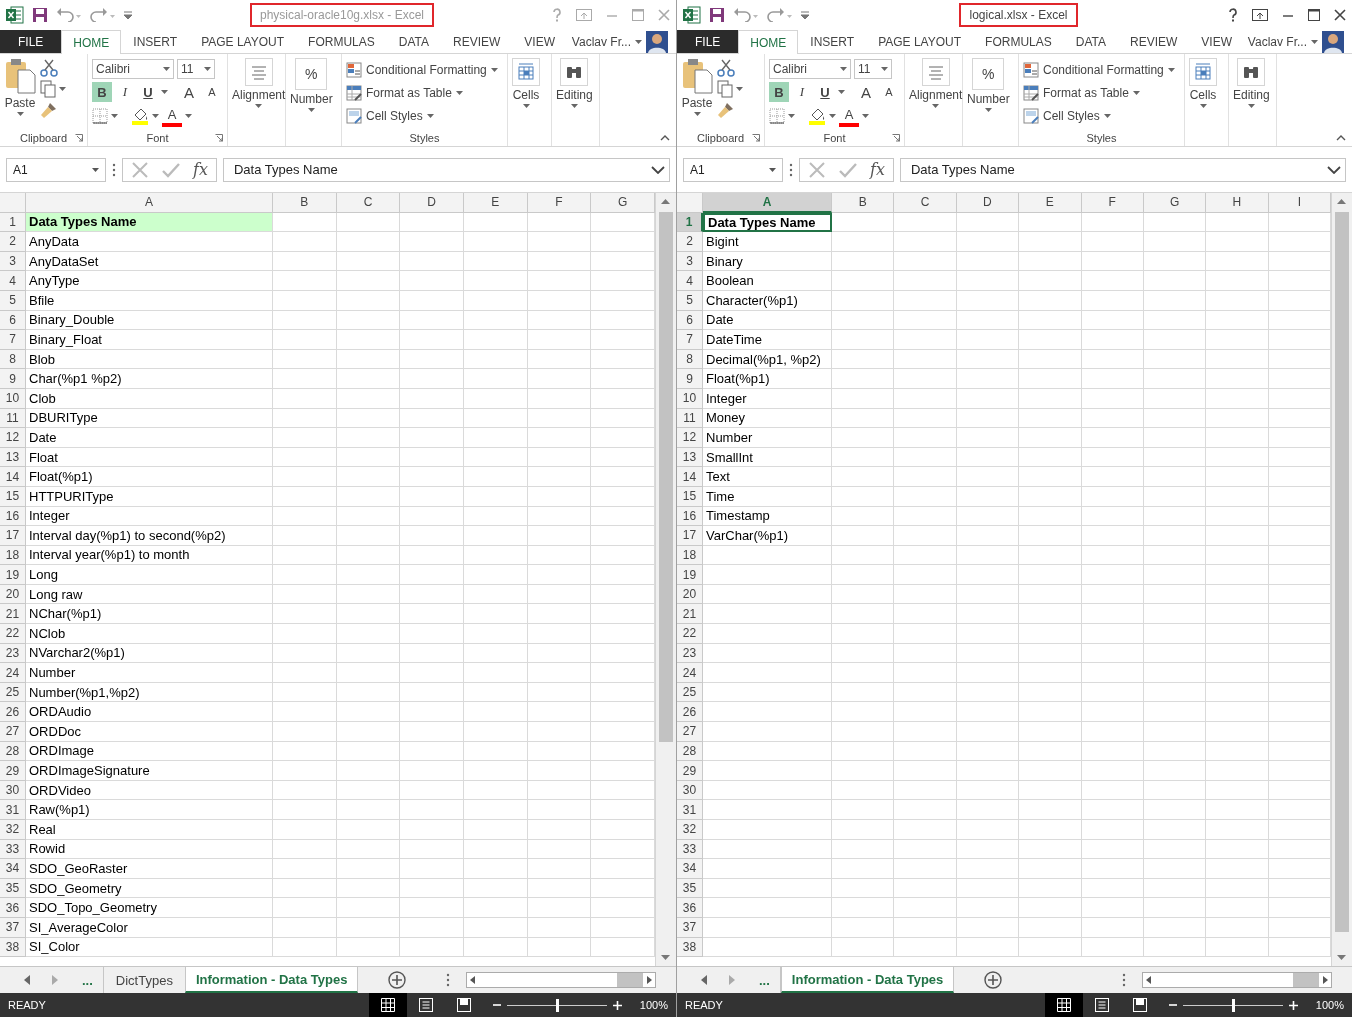 The image size is (1352, 1017). I want to click on row-number: 32, so click(13, 830).